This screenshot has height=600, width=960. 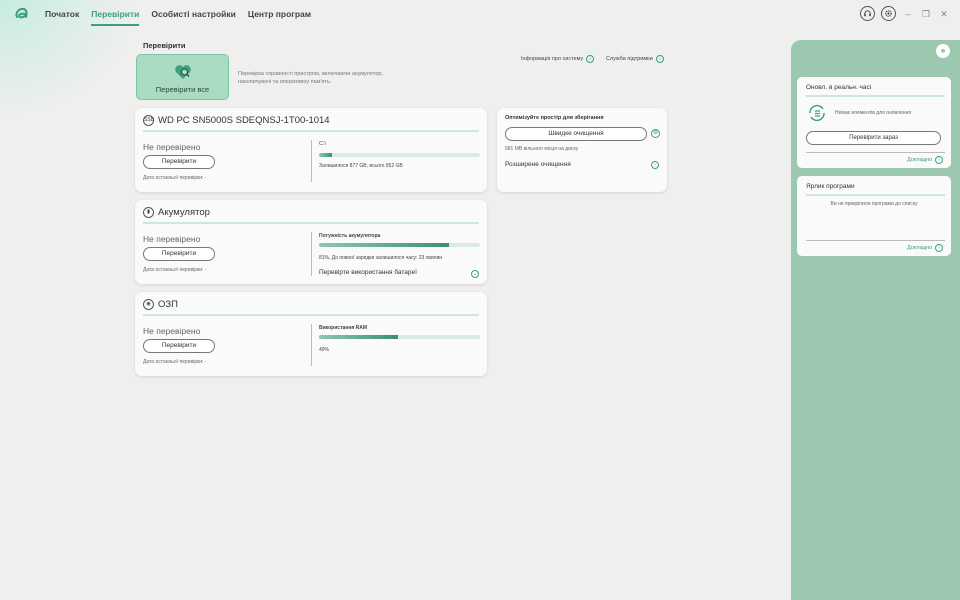 What do you see at coordinates (323, 144) in the screenshot?
I see `disk-drive-label: C:\` at bounding box center [323, 144].